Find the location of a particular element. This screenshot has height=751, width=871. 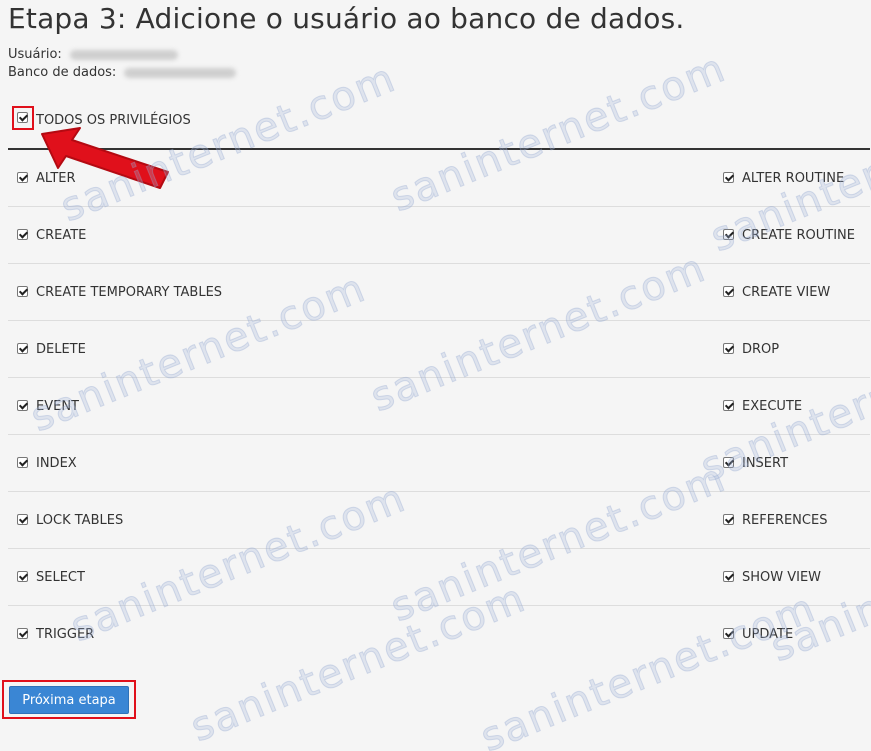

privilege-item: TRIGGER is located at coordinates (55, 634).